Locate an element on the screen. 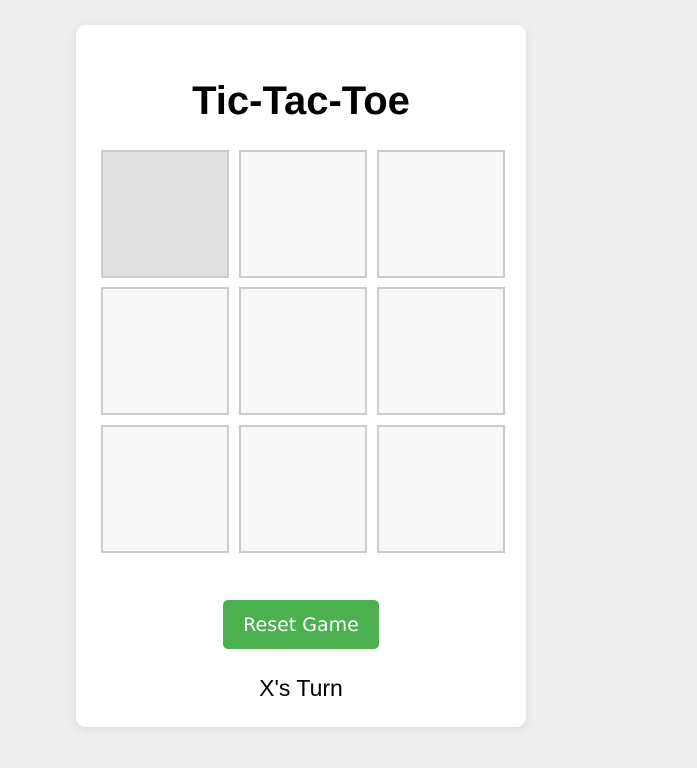 This screenshot has width=697, height=768. page-title: Tic-Tac-Toe is located at coordinates (301, 101).